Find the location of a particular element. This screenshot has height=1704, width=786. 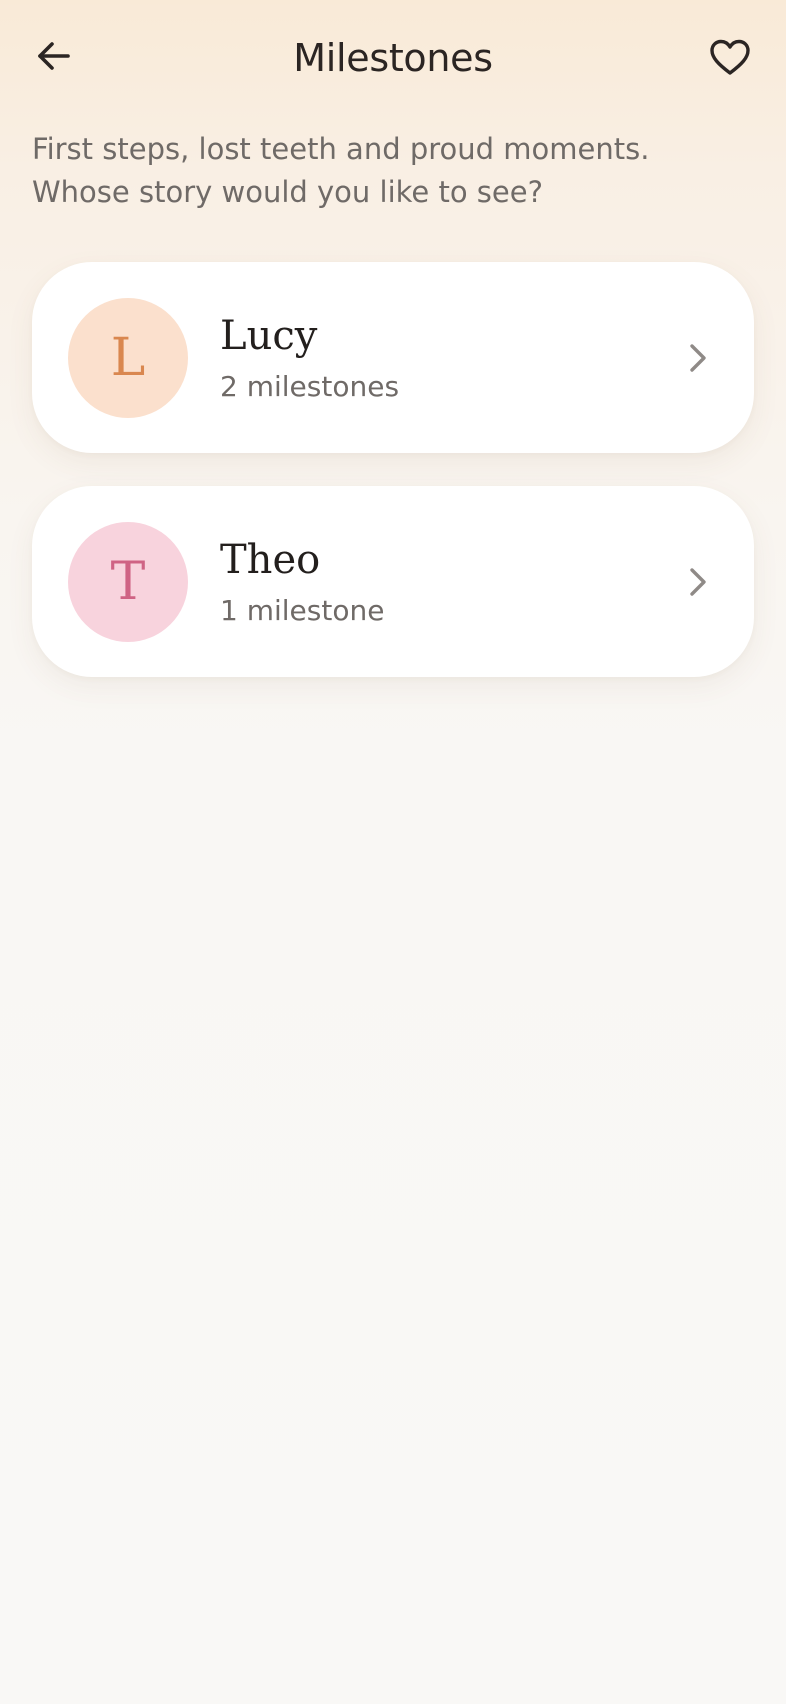

child-card-theo: T Theo 1 milestone is located at coordinates (393, 581).